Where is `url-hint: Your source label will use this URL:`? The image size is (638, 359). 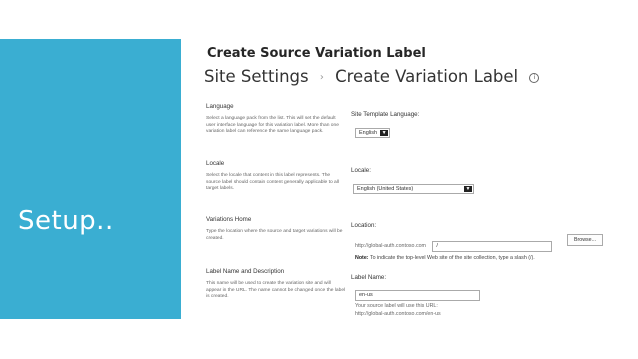
url-hint: Your source label will use this URL: is located at coordinates (396, 306).